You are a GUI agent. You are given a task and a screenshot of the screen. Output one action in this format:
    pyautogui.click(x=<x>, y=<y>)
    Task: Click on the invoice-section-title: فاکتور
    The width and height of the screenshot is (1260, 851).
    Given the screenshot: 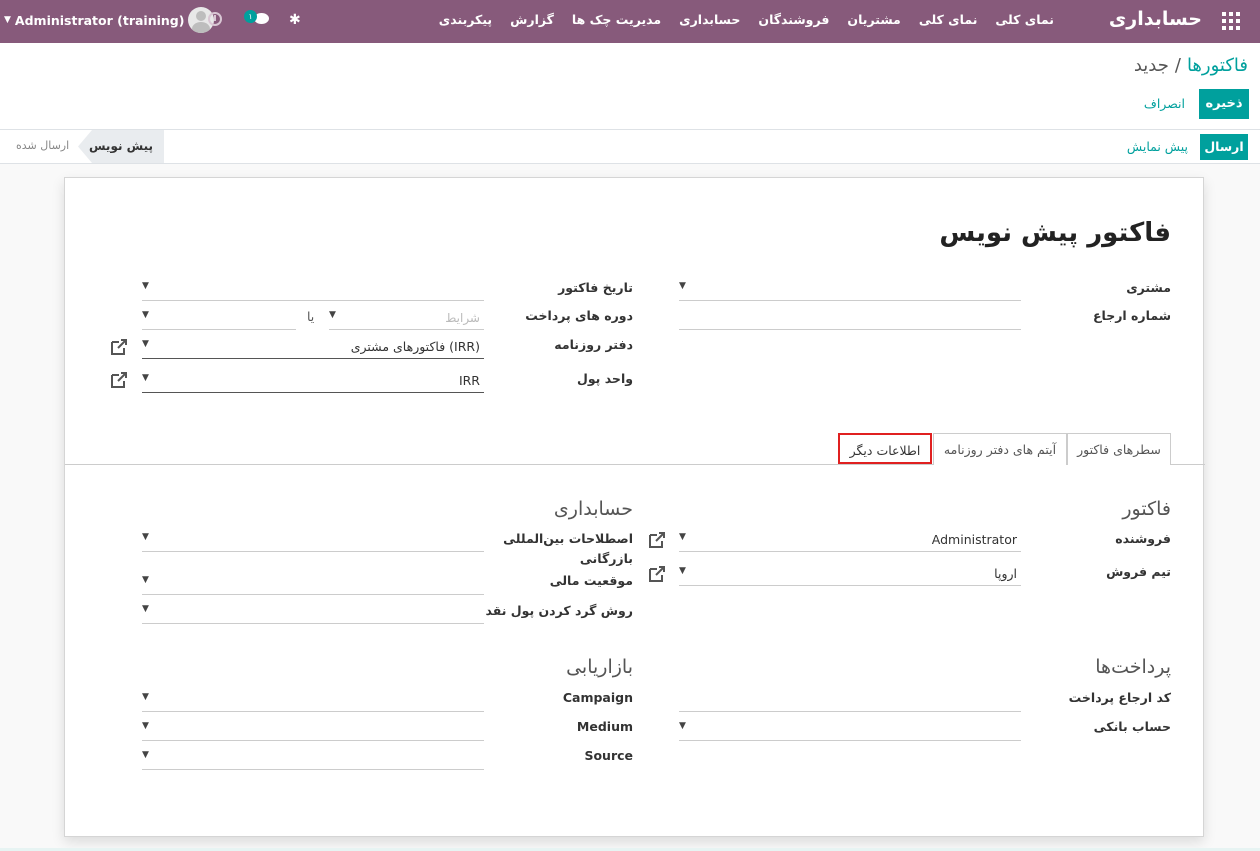 What is the action you would take?
    pyautogui.click(x=1146, y=509)
    